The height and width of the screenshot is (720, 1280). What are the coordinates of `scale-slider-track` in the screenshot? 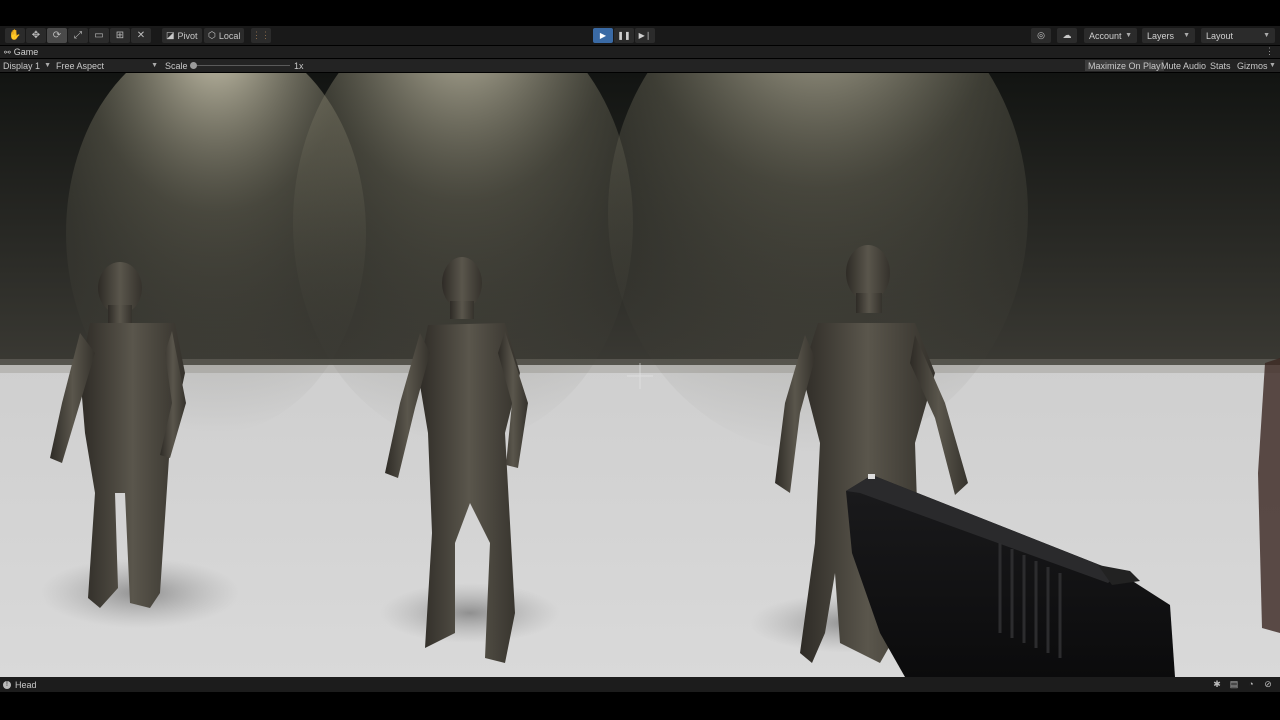 It's located at (241, 65).